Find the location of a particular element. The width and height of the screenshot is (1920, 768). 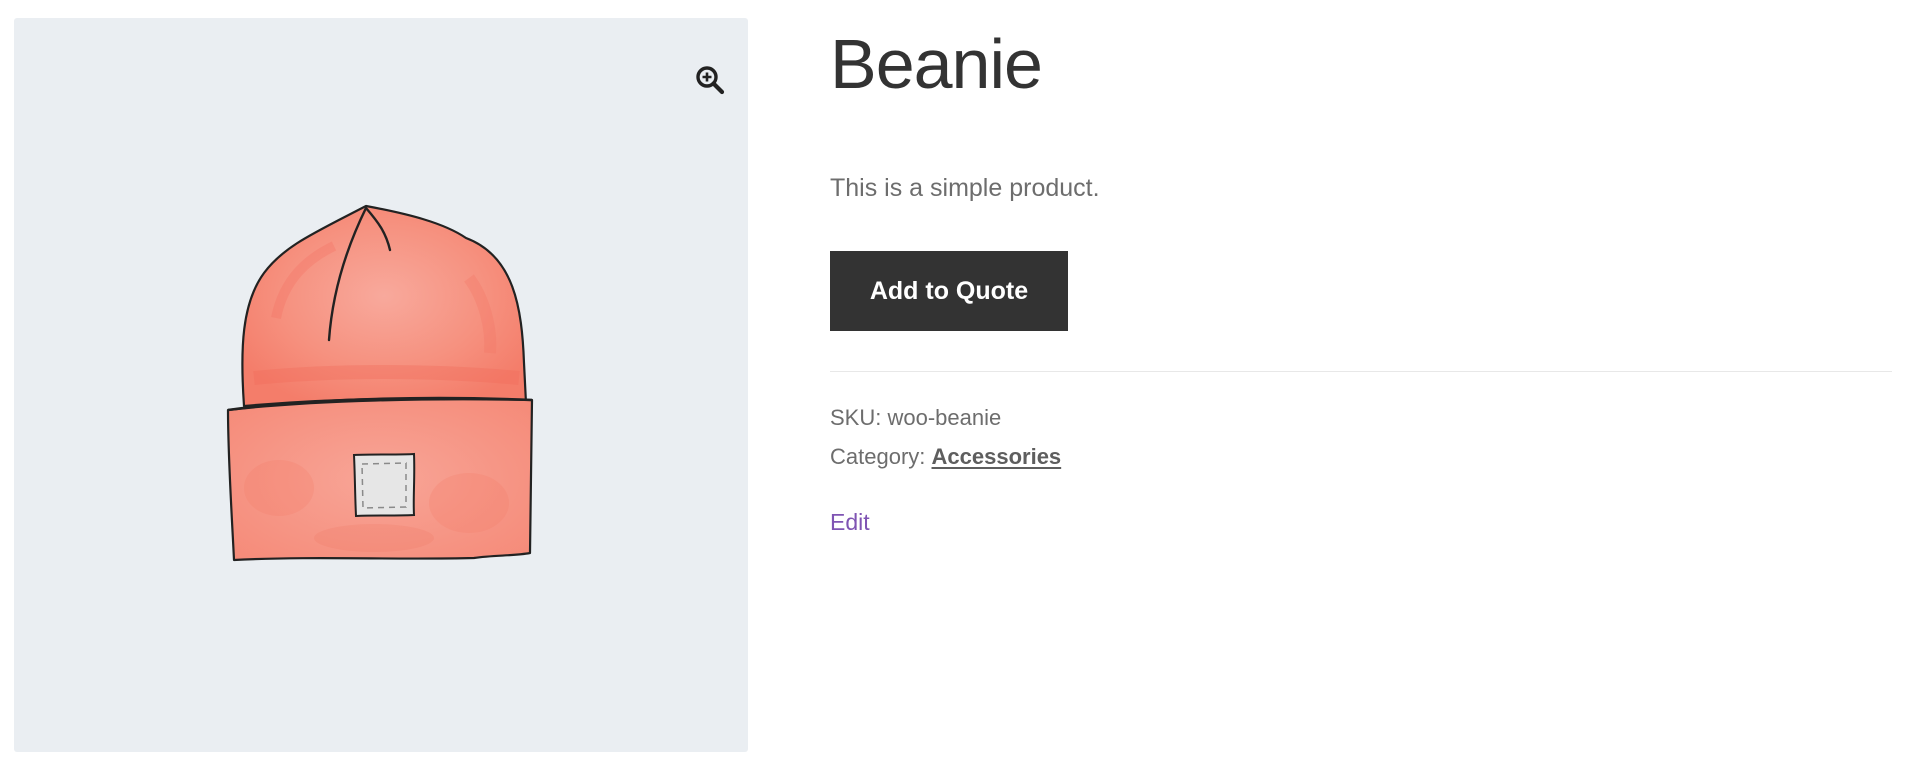

sku-value: woo-beanie is located at coordinates (944, 417).